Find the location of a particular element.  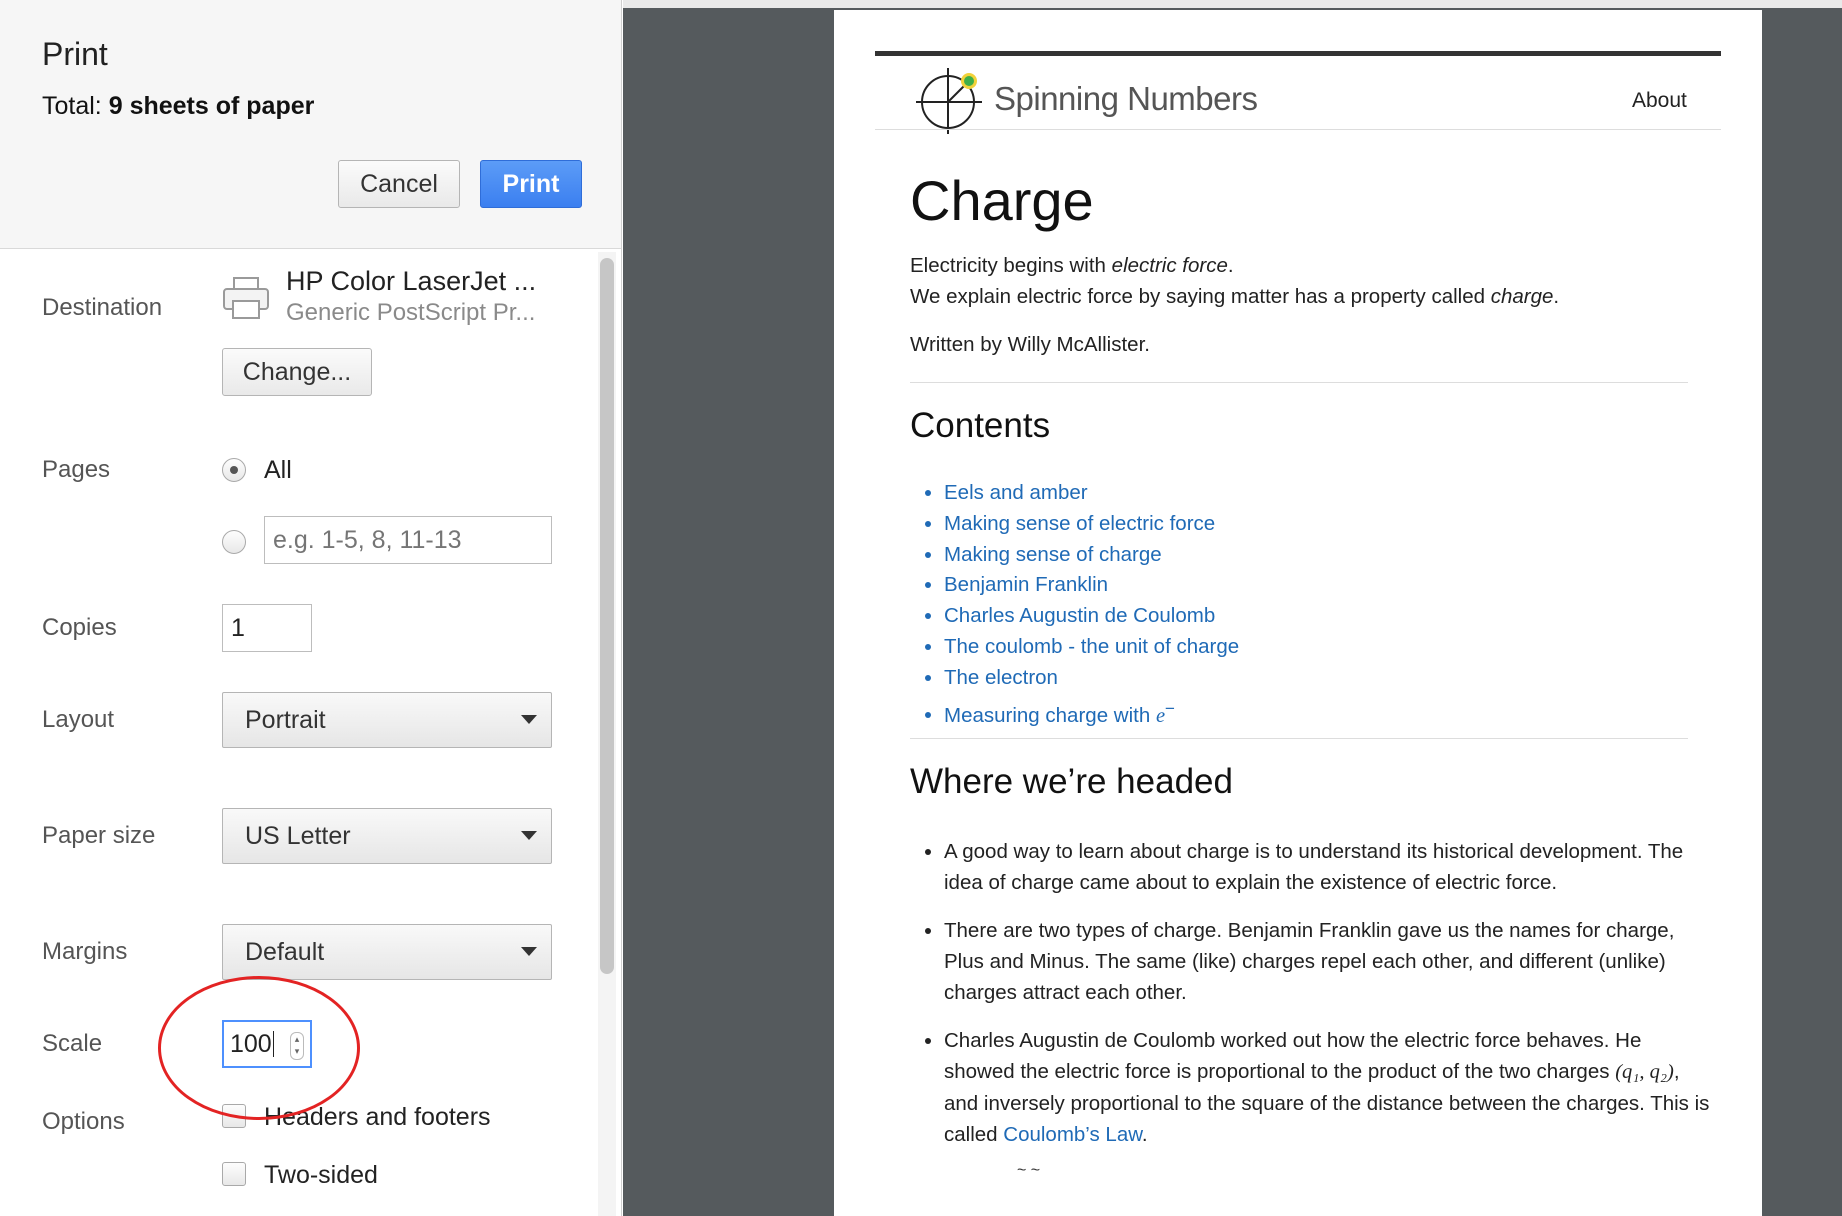

cut-off-content: ~ ~ is located at coordinates (1029, 1170).